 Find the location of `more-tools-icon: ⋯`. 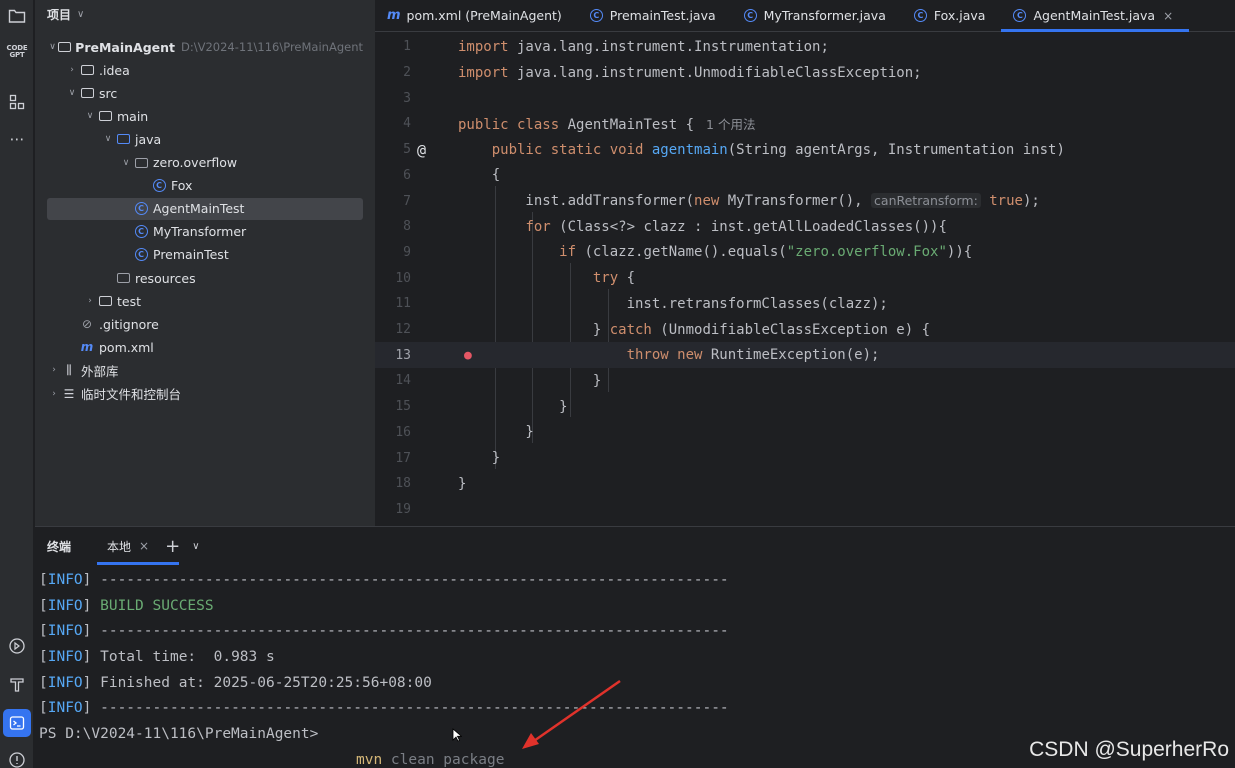

more-tools-icon: ⋯ is located at coordinates (17, 139).